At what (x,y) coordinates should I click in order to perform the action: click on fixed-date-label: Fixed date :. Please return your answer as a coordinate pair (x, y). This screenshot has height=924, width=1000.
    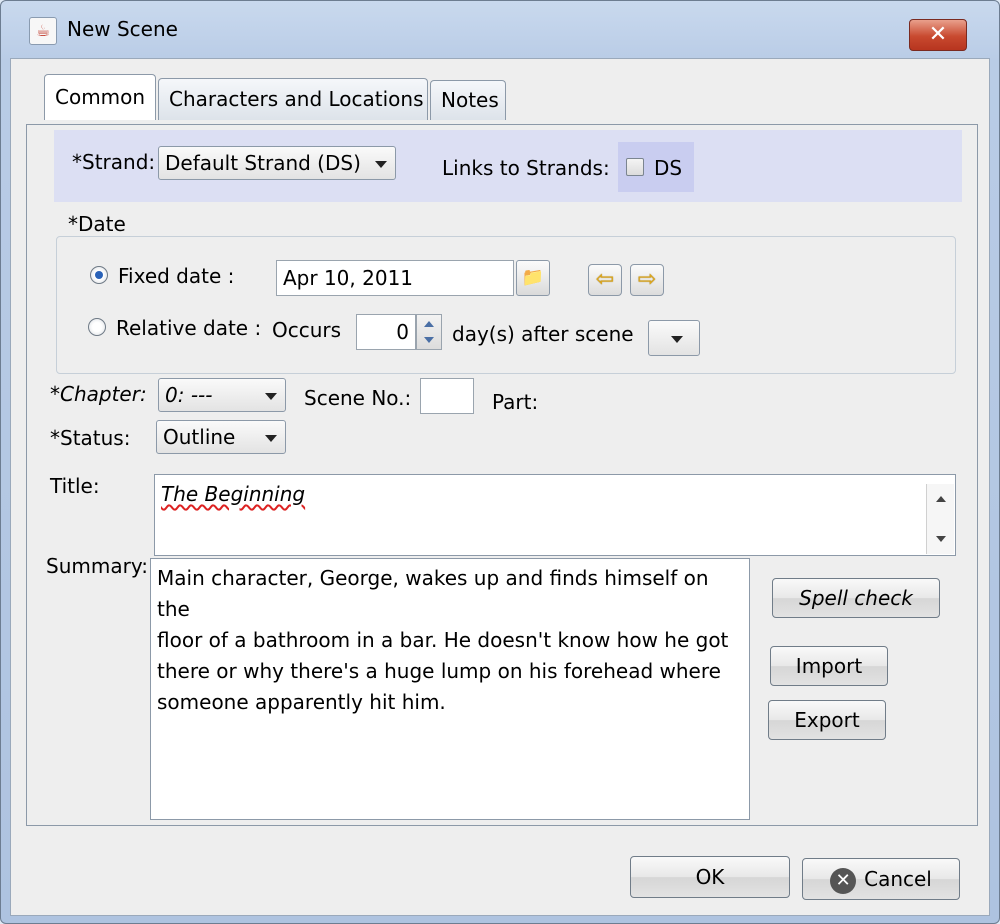
    Looking at the image, I should click on (176, 276).